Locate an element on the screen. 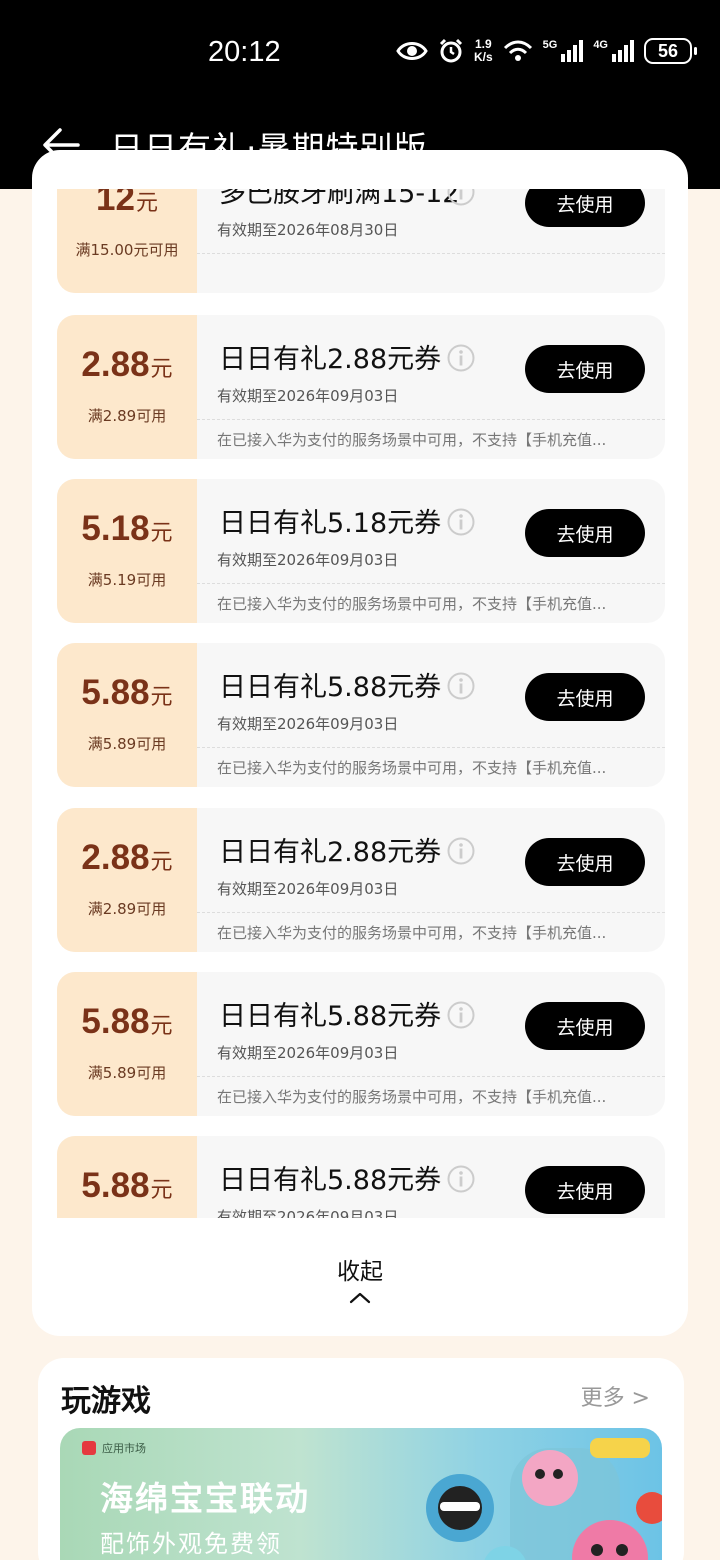  coupon-amount: 12元 is located at coordinates (127, 204).